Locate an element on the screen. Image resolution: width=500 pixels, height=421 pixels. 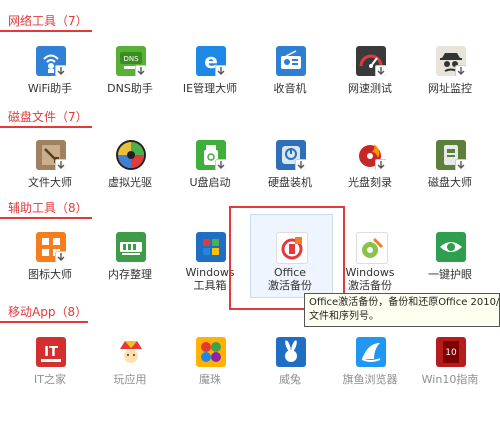
tool-label: 威兔 is located at coordinates (290, 379).